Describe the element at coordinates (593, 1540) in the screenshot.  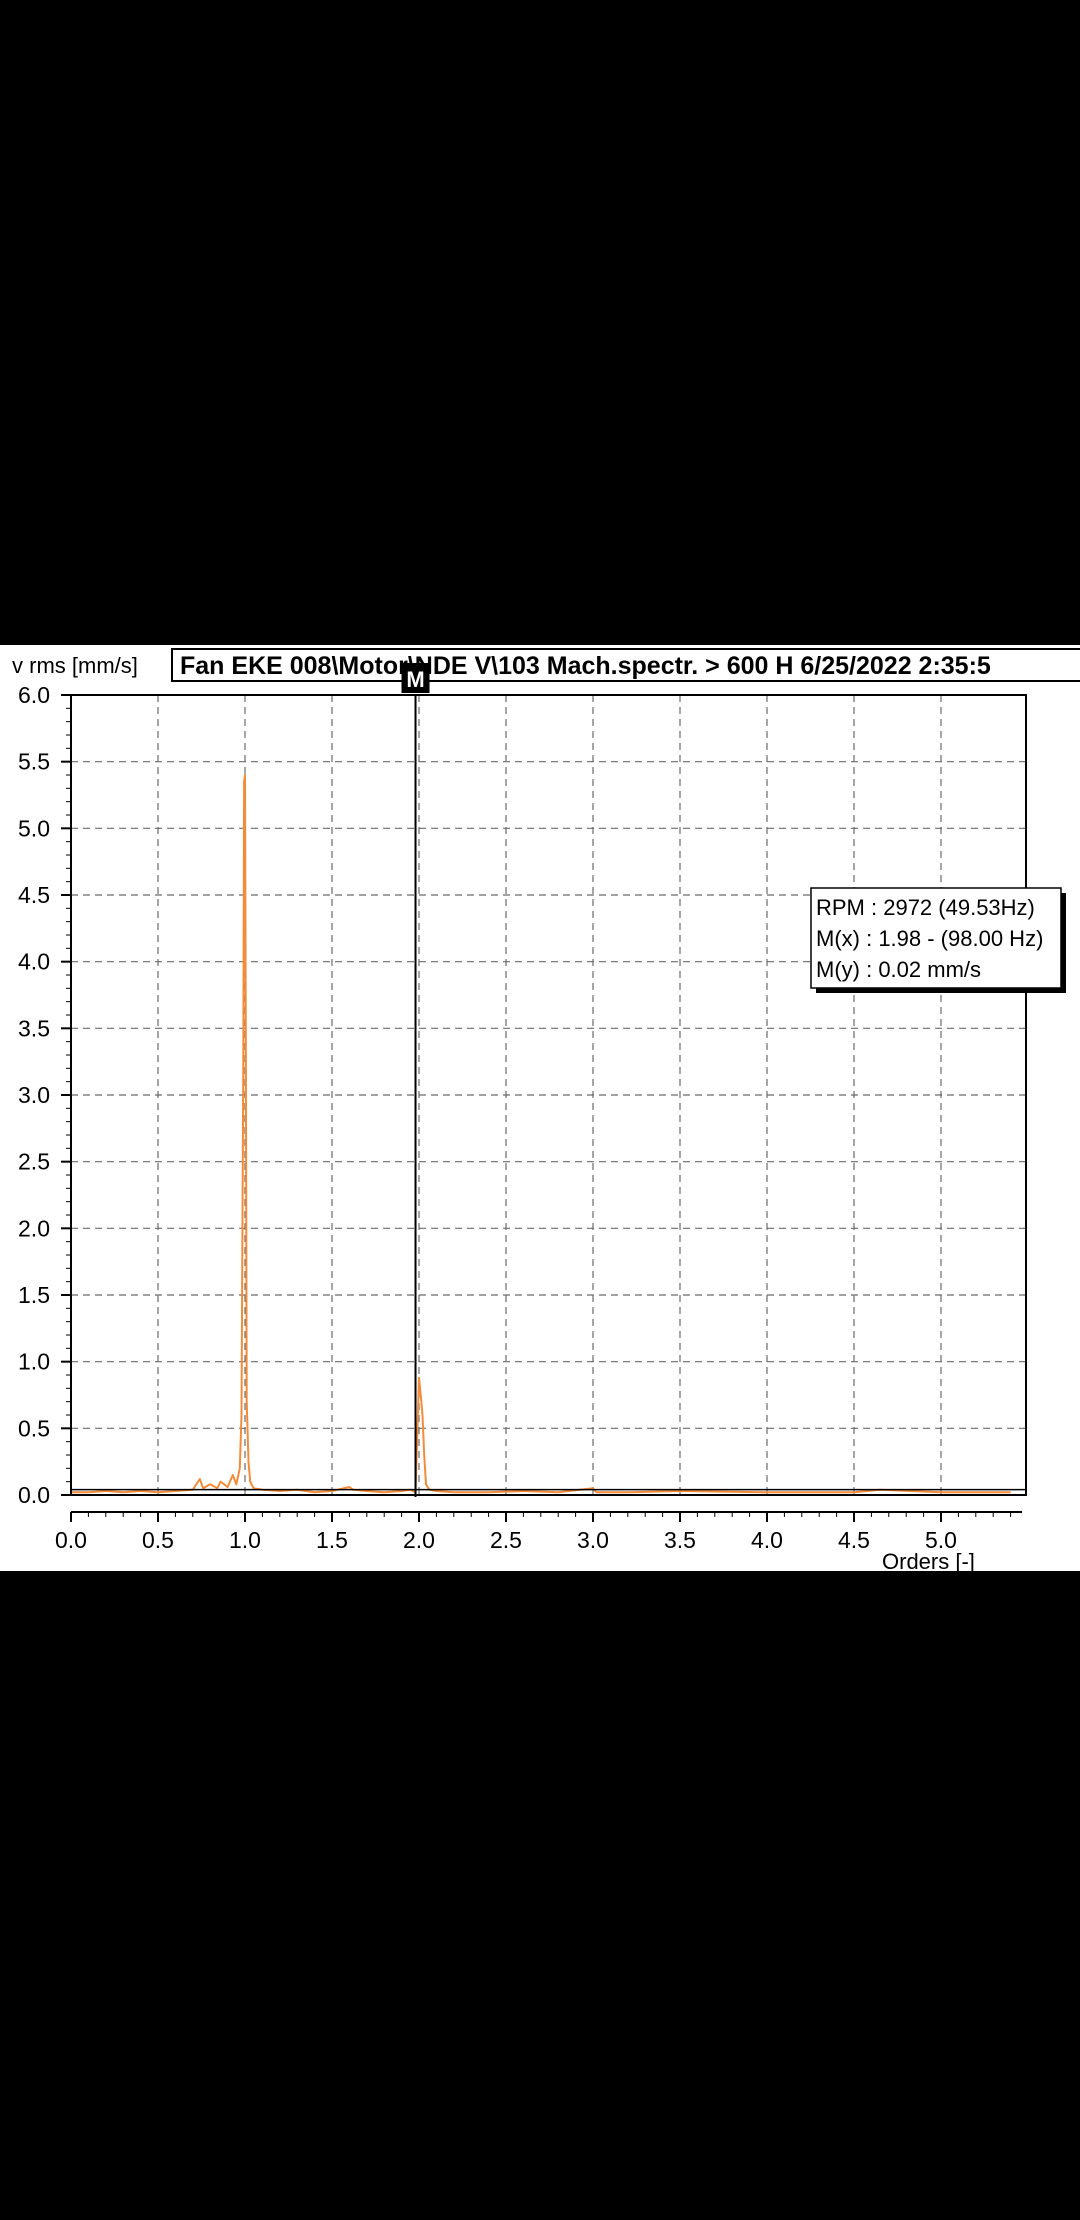
I see `x-tick-label: 3.0` at that location.